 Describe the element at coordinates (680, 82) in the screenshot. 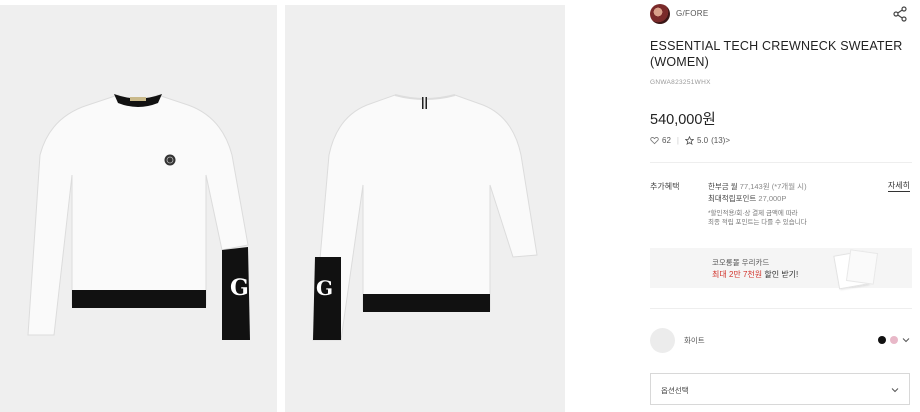

I see `product-code: GNWA823251WHX` at that location.